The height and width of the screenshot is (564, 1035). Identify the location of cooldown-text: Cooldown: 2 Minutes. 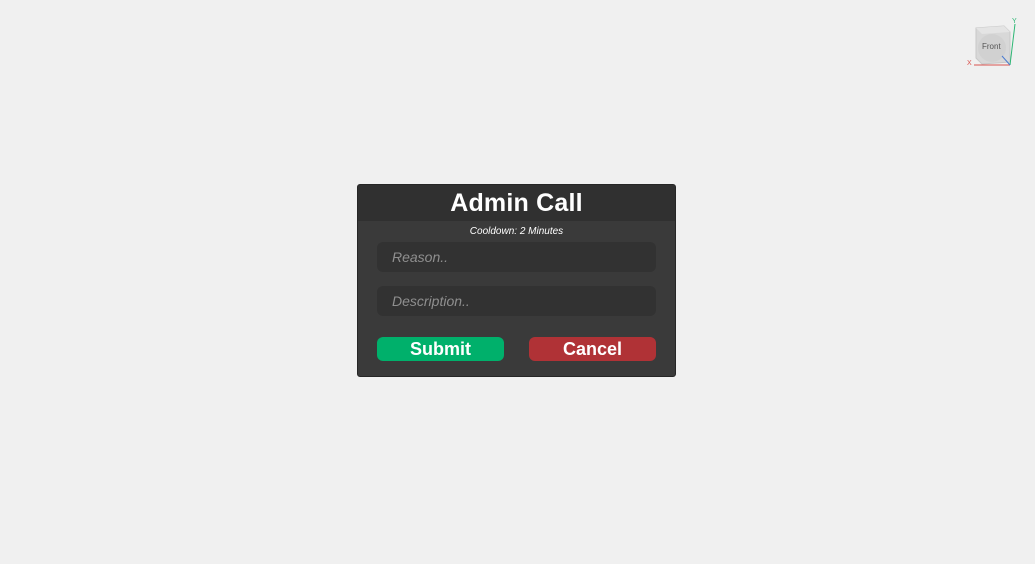
(516, 231).